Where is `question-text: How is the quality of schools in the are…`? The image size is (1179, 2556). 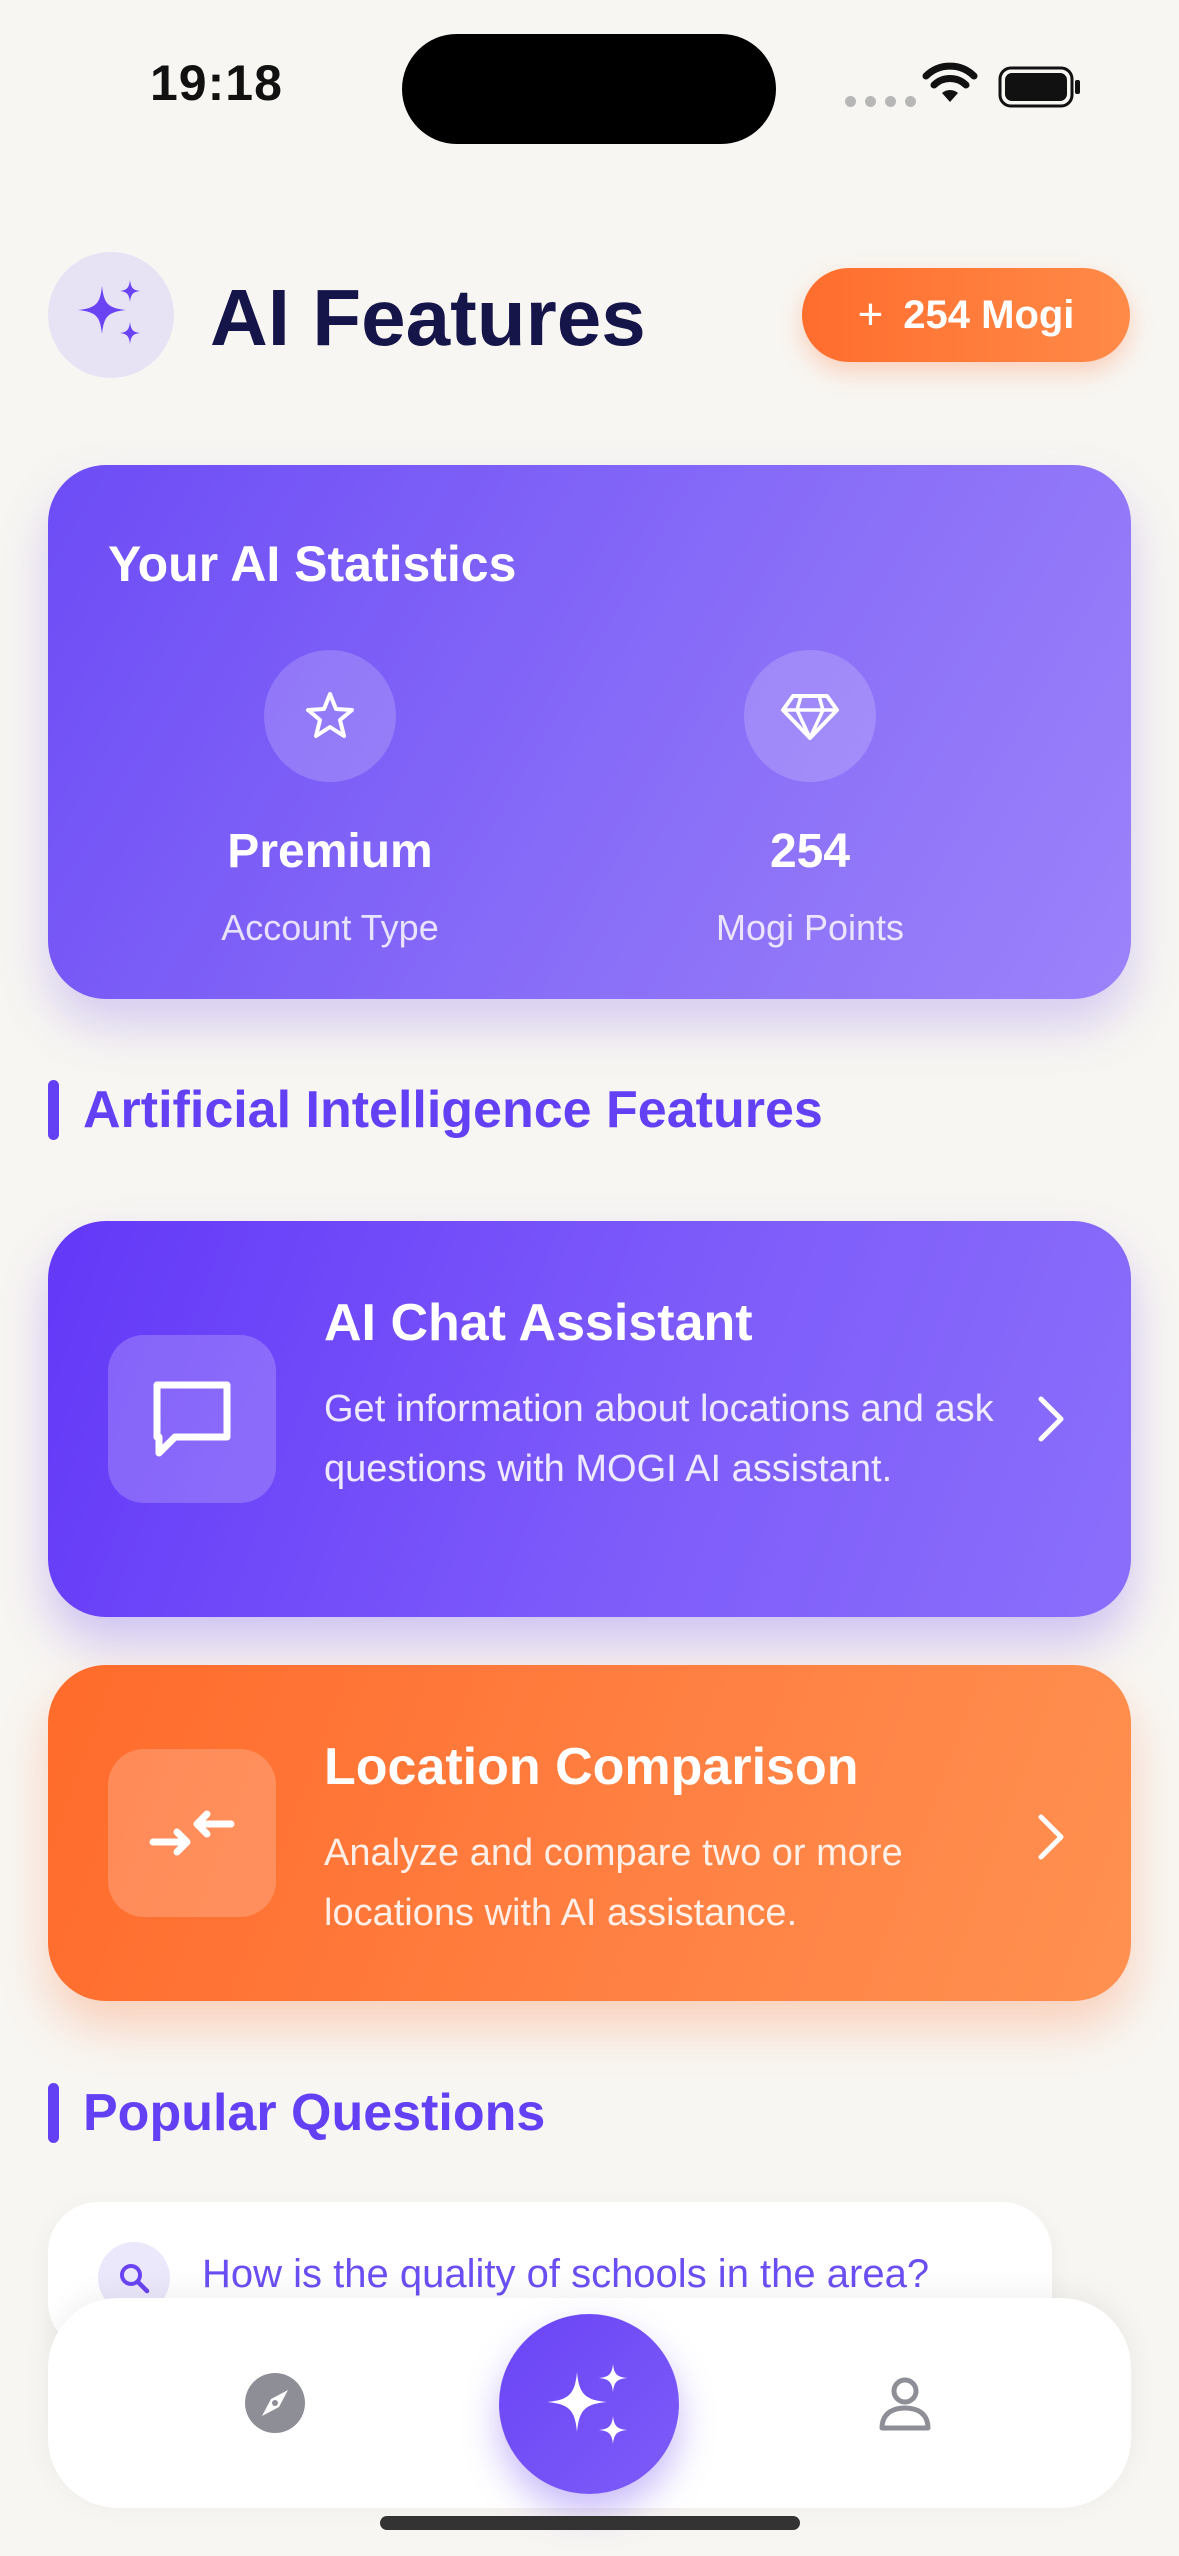
question-text: How is the quality of schools in the are… is located at coordinates (566, 2274).